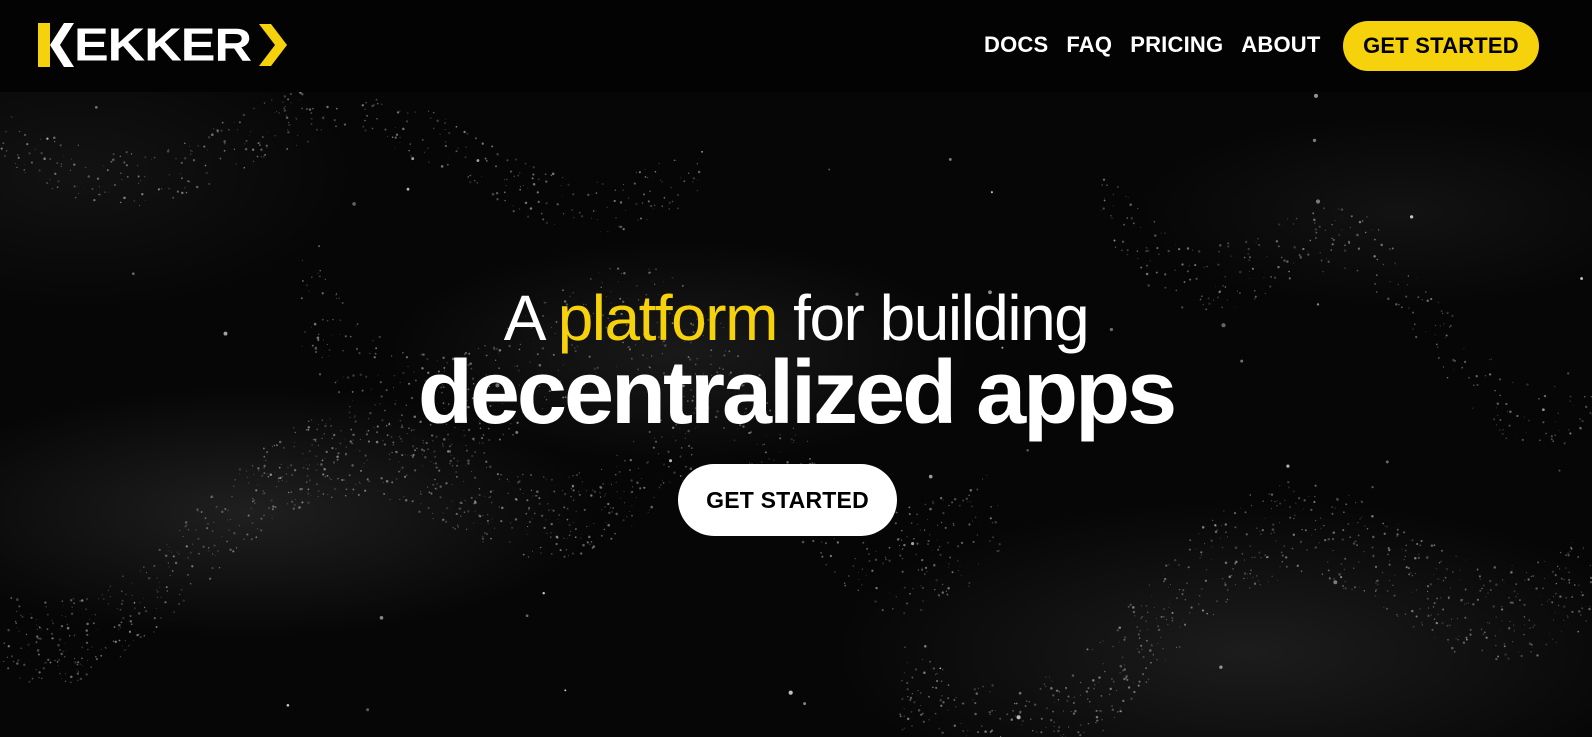  Describe the element at coordinates (787, 500) in the screenshot. I see `hero-get-started-button: GET STARTED` at that location.